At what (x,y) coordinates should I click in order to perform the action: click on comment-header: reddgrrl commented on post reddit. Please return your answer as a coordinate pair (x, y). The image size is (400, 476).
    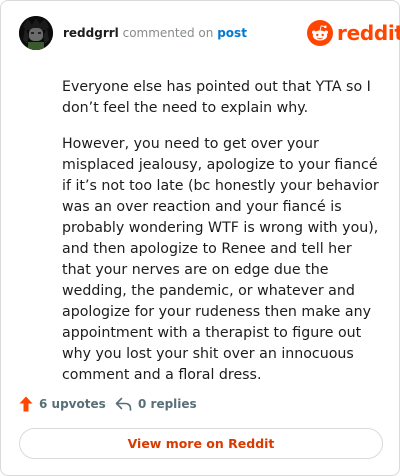
    Looking at the image, I should click on (209, 33).